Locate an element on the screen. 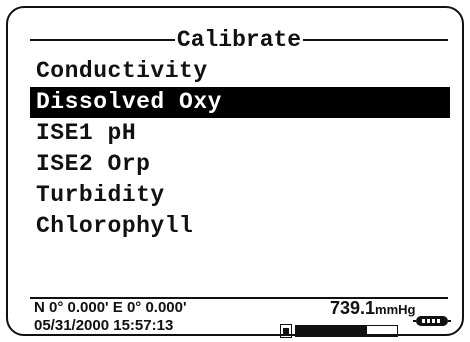  menu-header: Calibrate is located at coordinates (239, 40).